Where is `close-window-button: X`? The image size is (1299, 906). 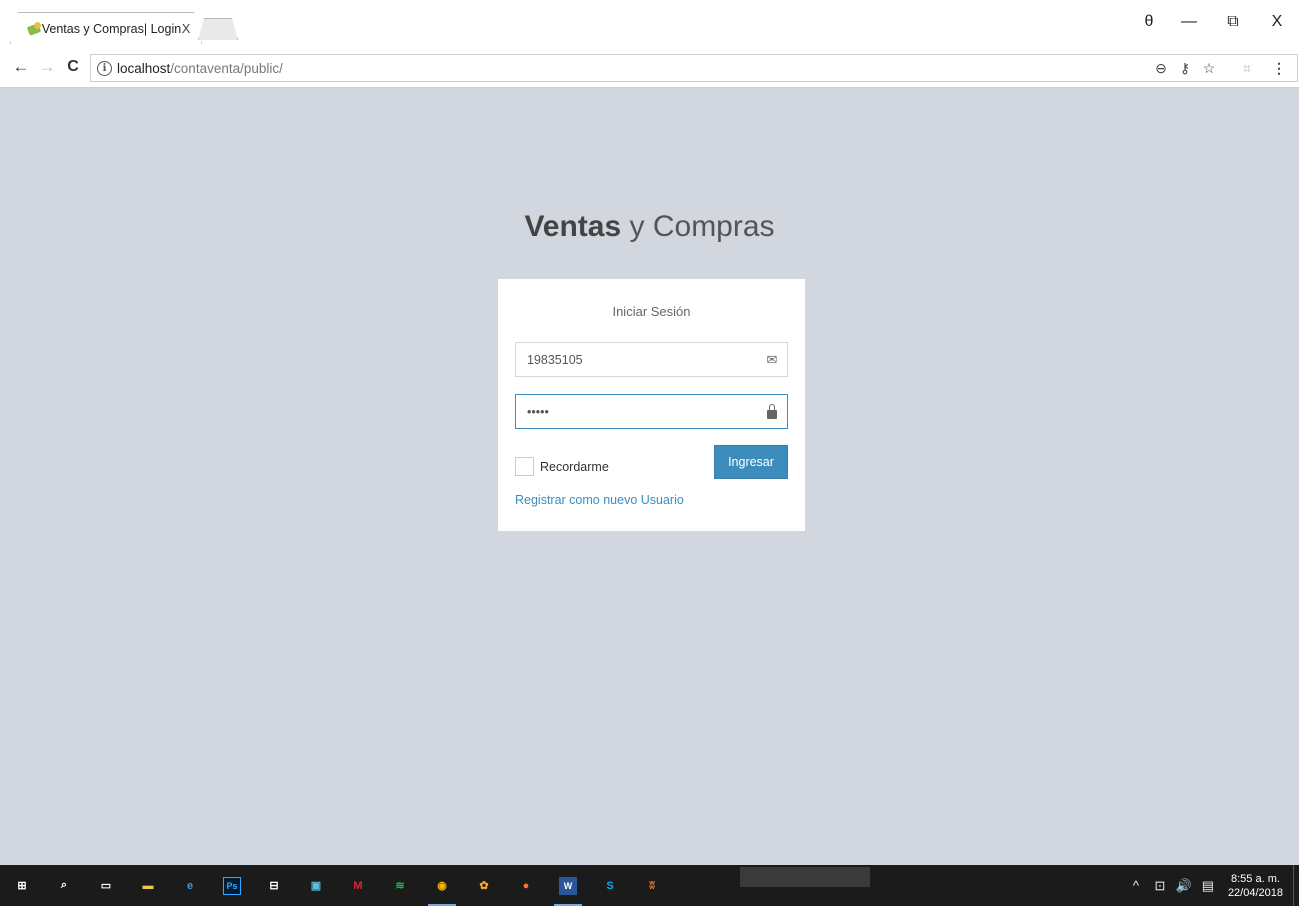
close-window-button: X is located at coordinates (1277, 22).